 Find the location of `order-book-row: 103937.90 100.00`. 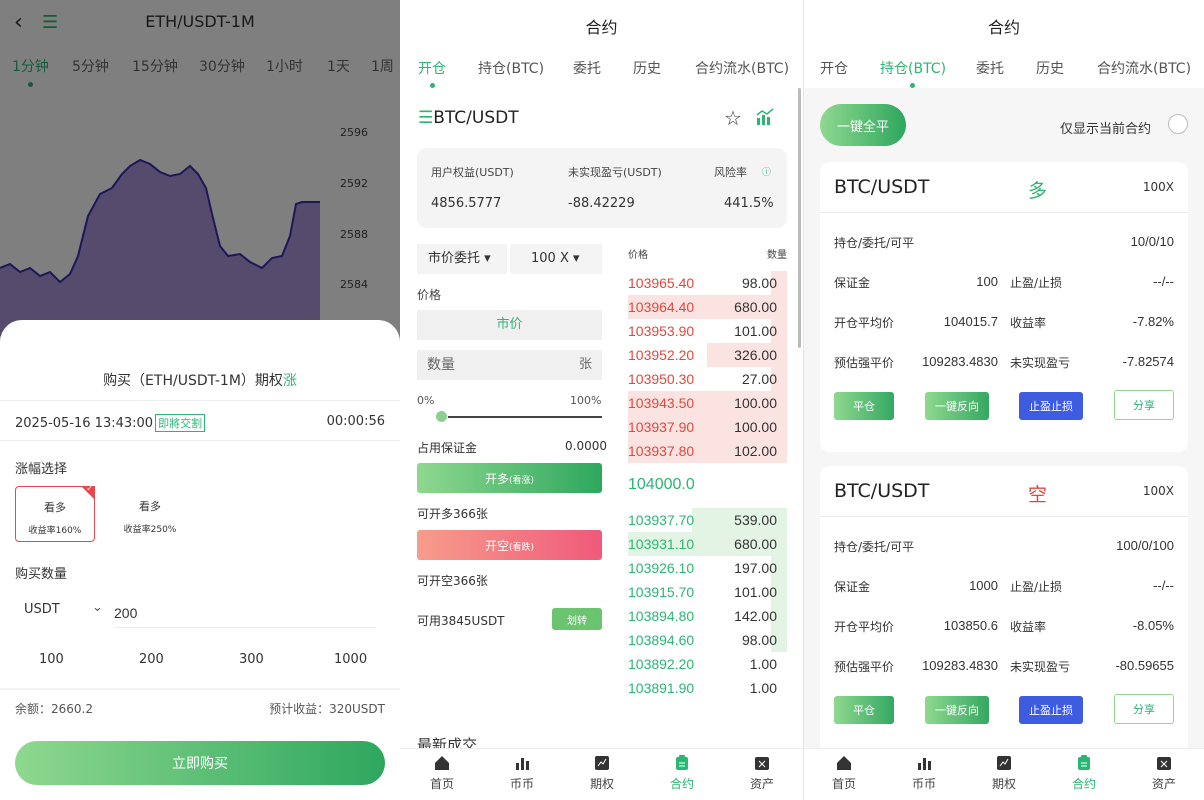

order-book-row: 103937.90 100.00 is located at coordinates (707, 427).